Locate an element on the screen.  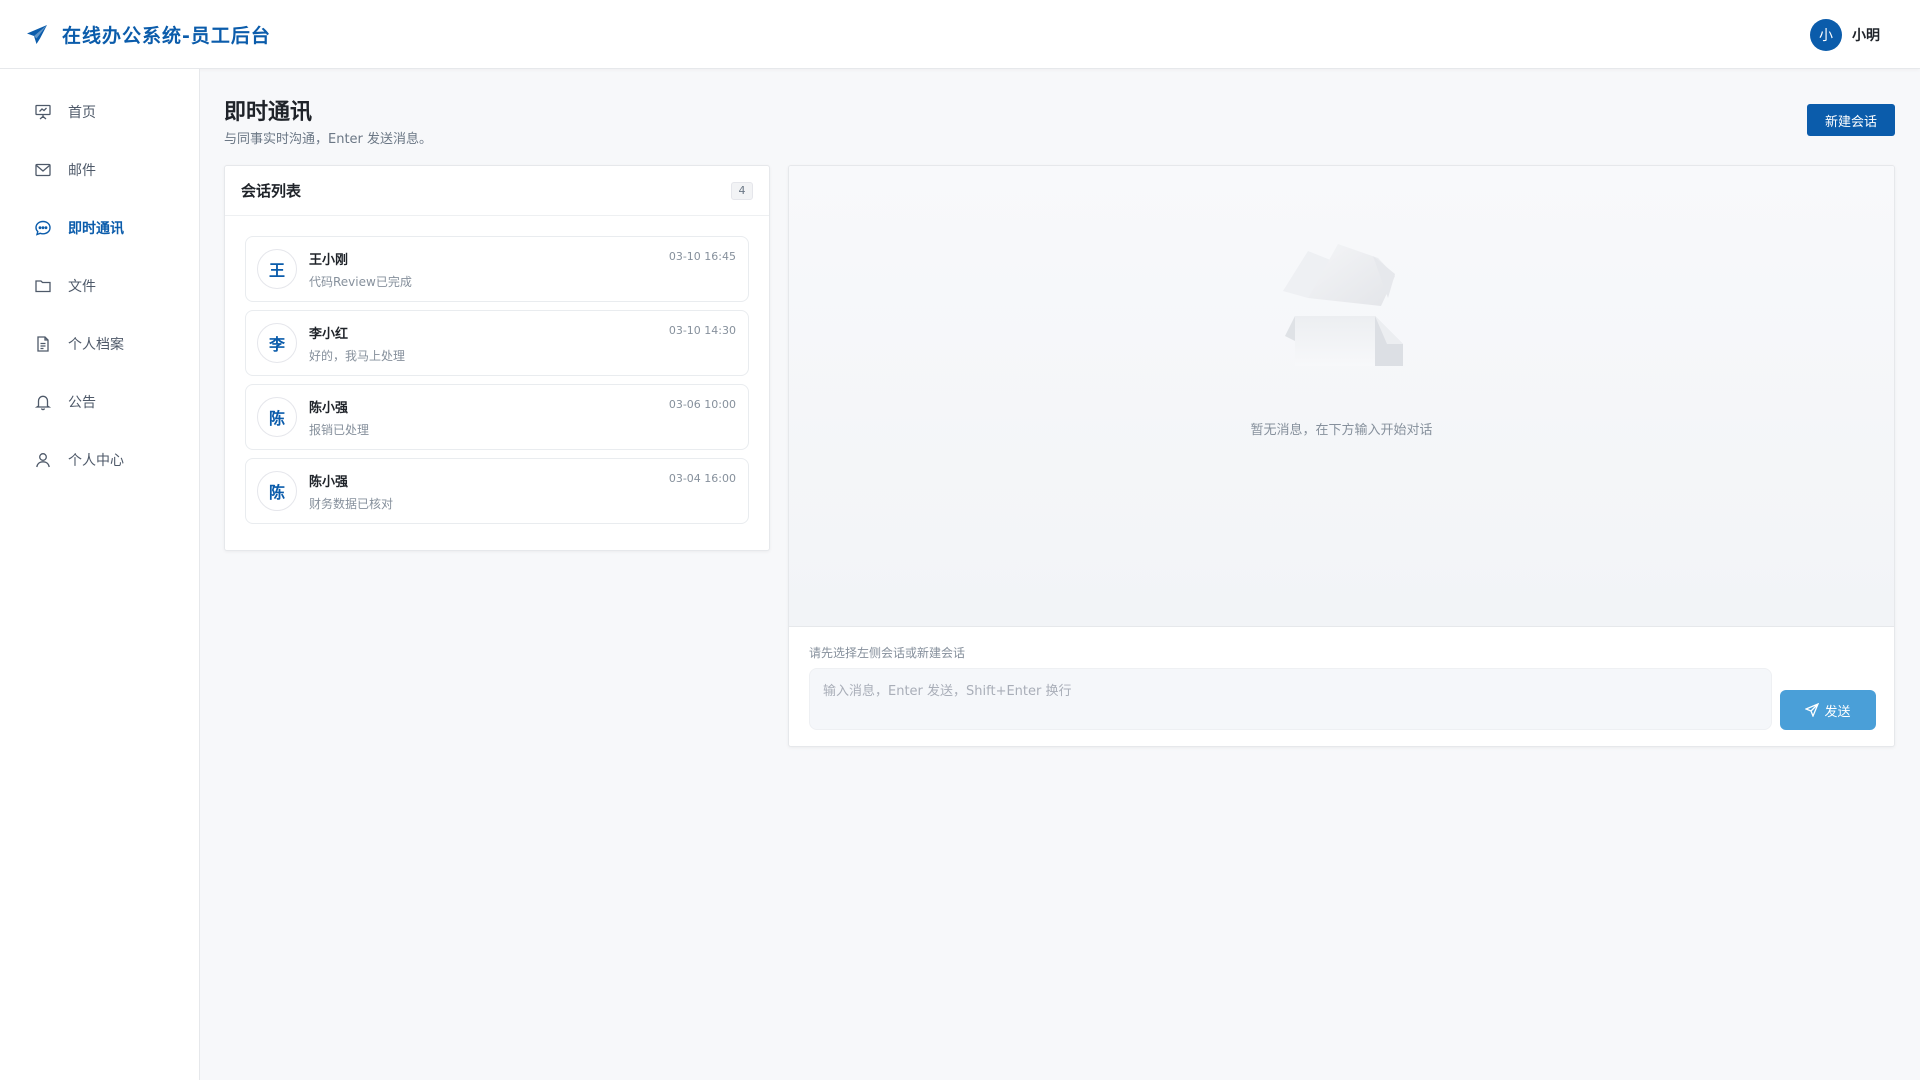
sidebar-item-announcements: 公告 is located at coordinates (99, 402).